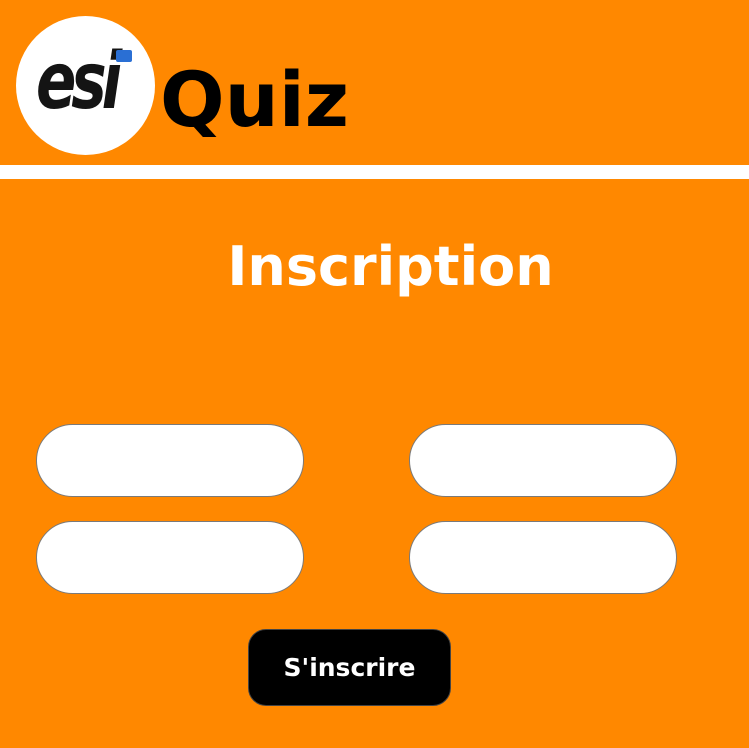 The image size is (749, 748). I want to click on logo-text: esi, so click(79, 81).